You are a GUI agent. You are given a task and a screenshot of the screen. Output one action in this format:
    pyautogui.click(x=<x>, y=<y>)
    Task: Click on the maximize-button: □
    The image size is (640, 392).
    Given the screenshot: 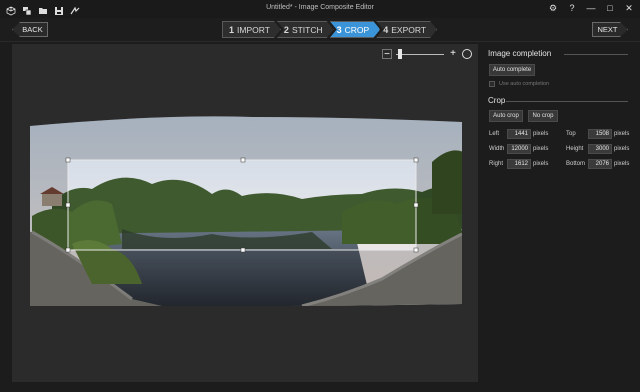 What is the action you would take?
    pyautogui.click(x=610, y=8)
    